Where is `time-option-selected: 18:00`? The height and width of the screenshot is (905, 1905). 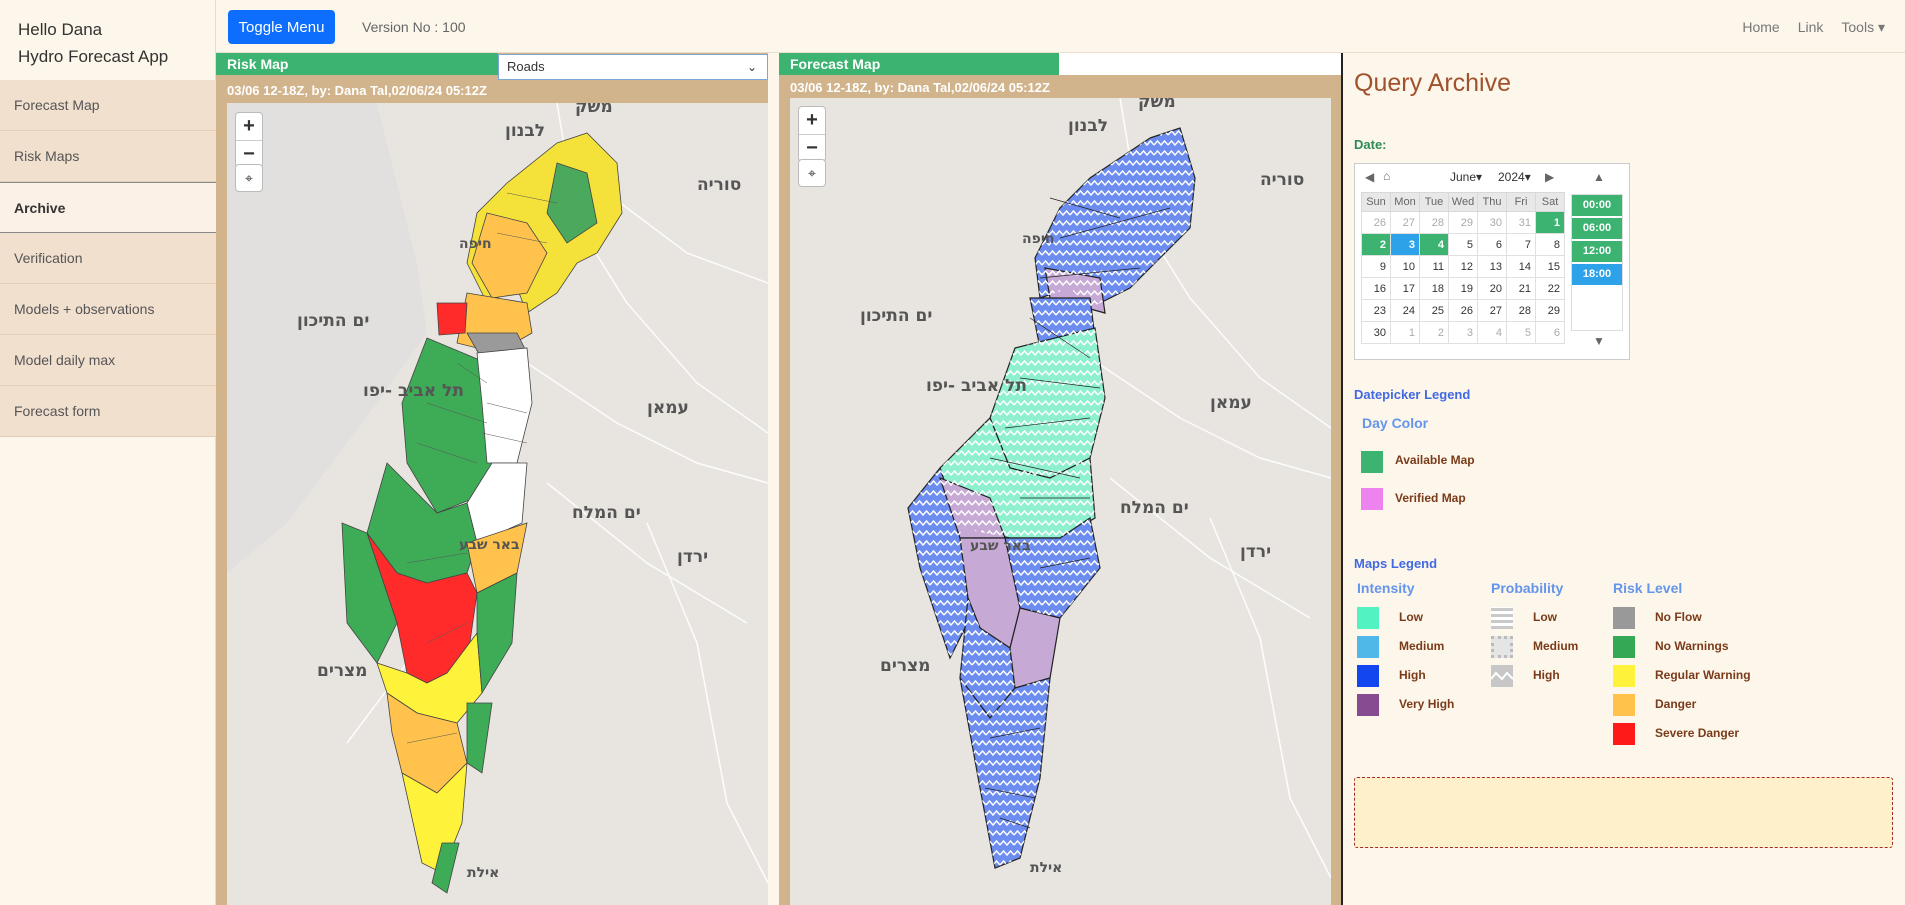 time-option-selected: 18:00 is located at coordinates (1597, 274).